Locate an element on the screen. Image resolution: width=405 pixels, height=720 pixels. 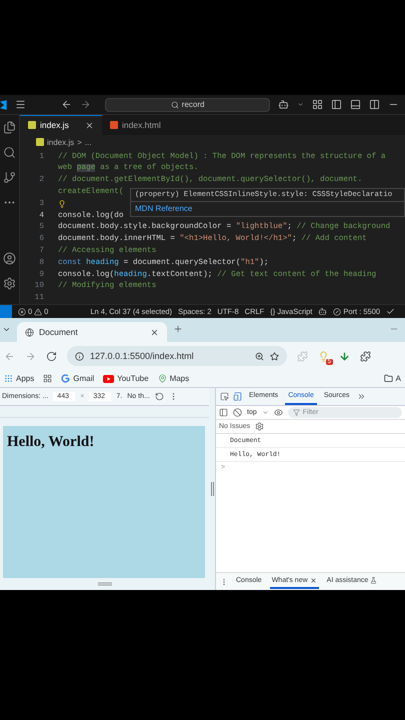
inspect-icon is located at coordinates (224, 396).